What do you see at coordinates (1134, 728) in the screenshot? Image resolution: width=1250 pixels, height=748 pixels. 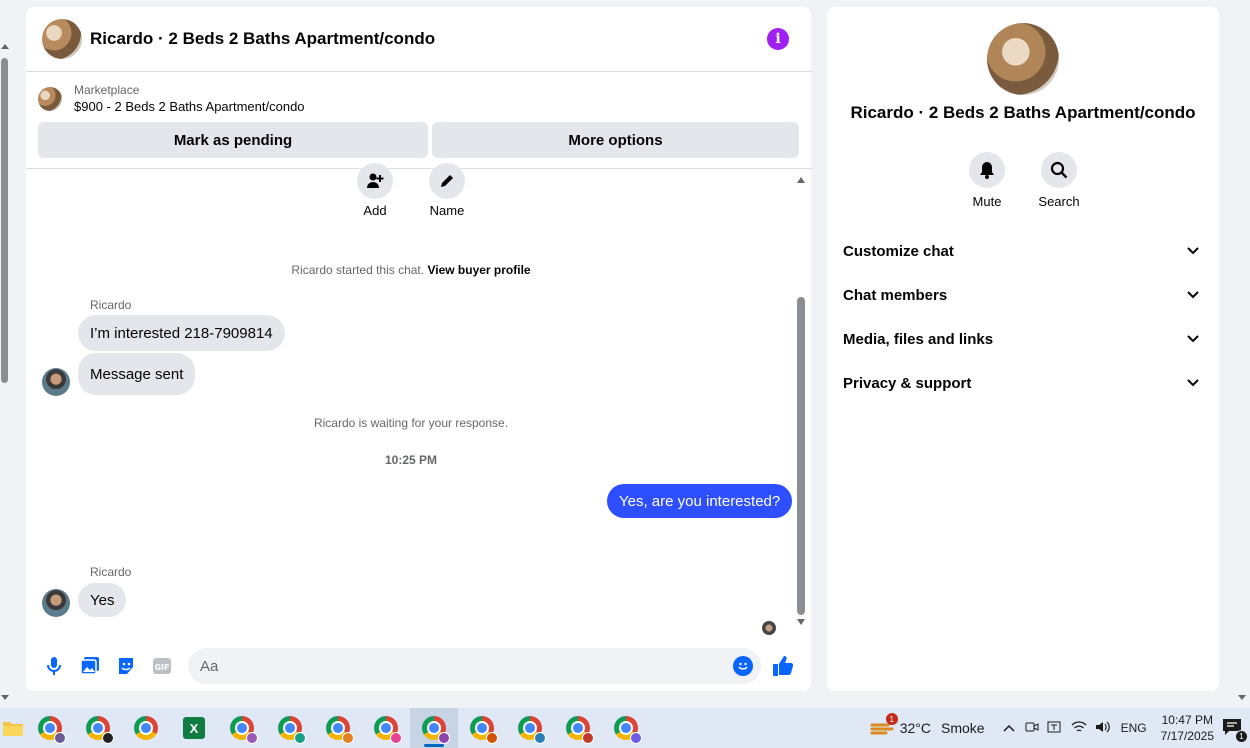 I see `language-indicator: ENG` at bounding box center [1134, 728].